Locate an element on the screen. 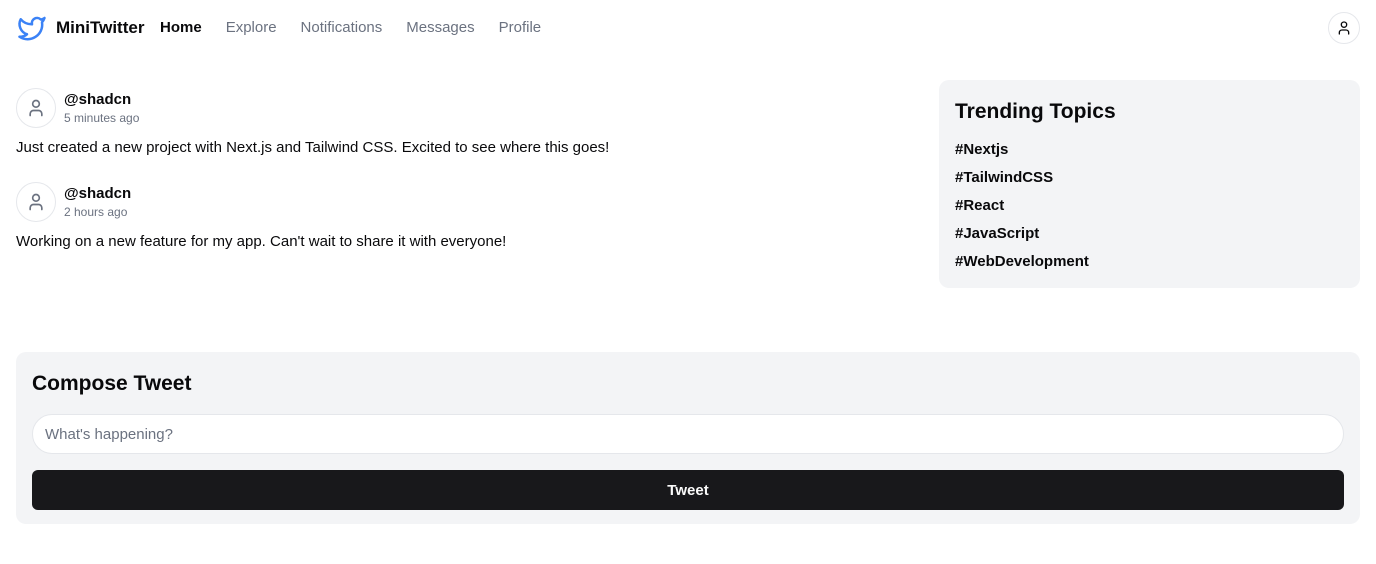  trending-topic: #React is located at coordinates (1149, 206).